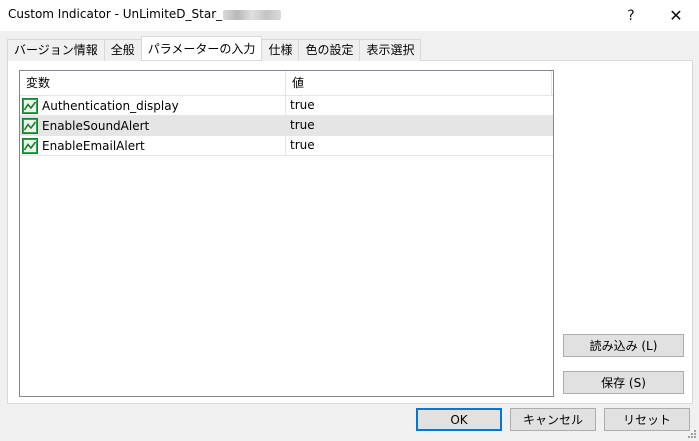 Image resolution: width=699 pixels, height=441 pixels. Describe the element at coordinates (252, 14) in the screenshot. I see `redacted-title-suffix` at that location.